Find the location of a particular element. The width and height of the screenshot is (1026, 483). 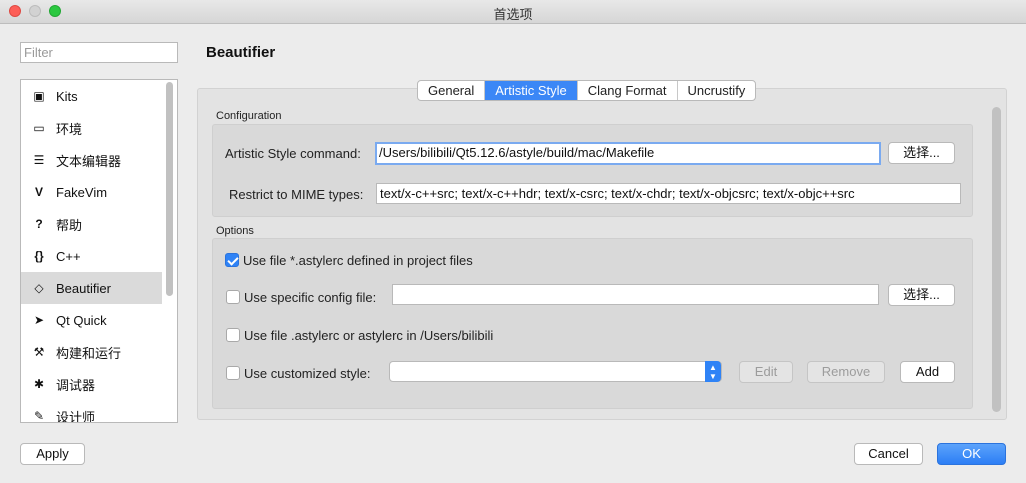

sidebar-item-label: 设计师 is located at coordinates (76, 416).